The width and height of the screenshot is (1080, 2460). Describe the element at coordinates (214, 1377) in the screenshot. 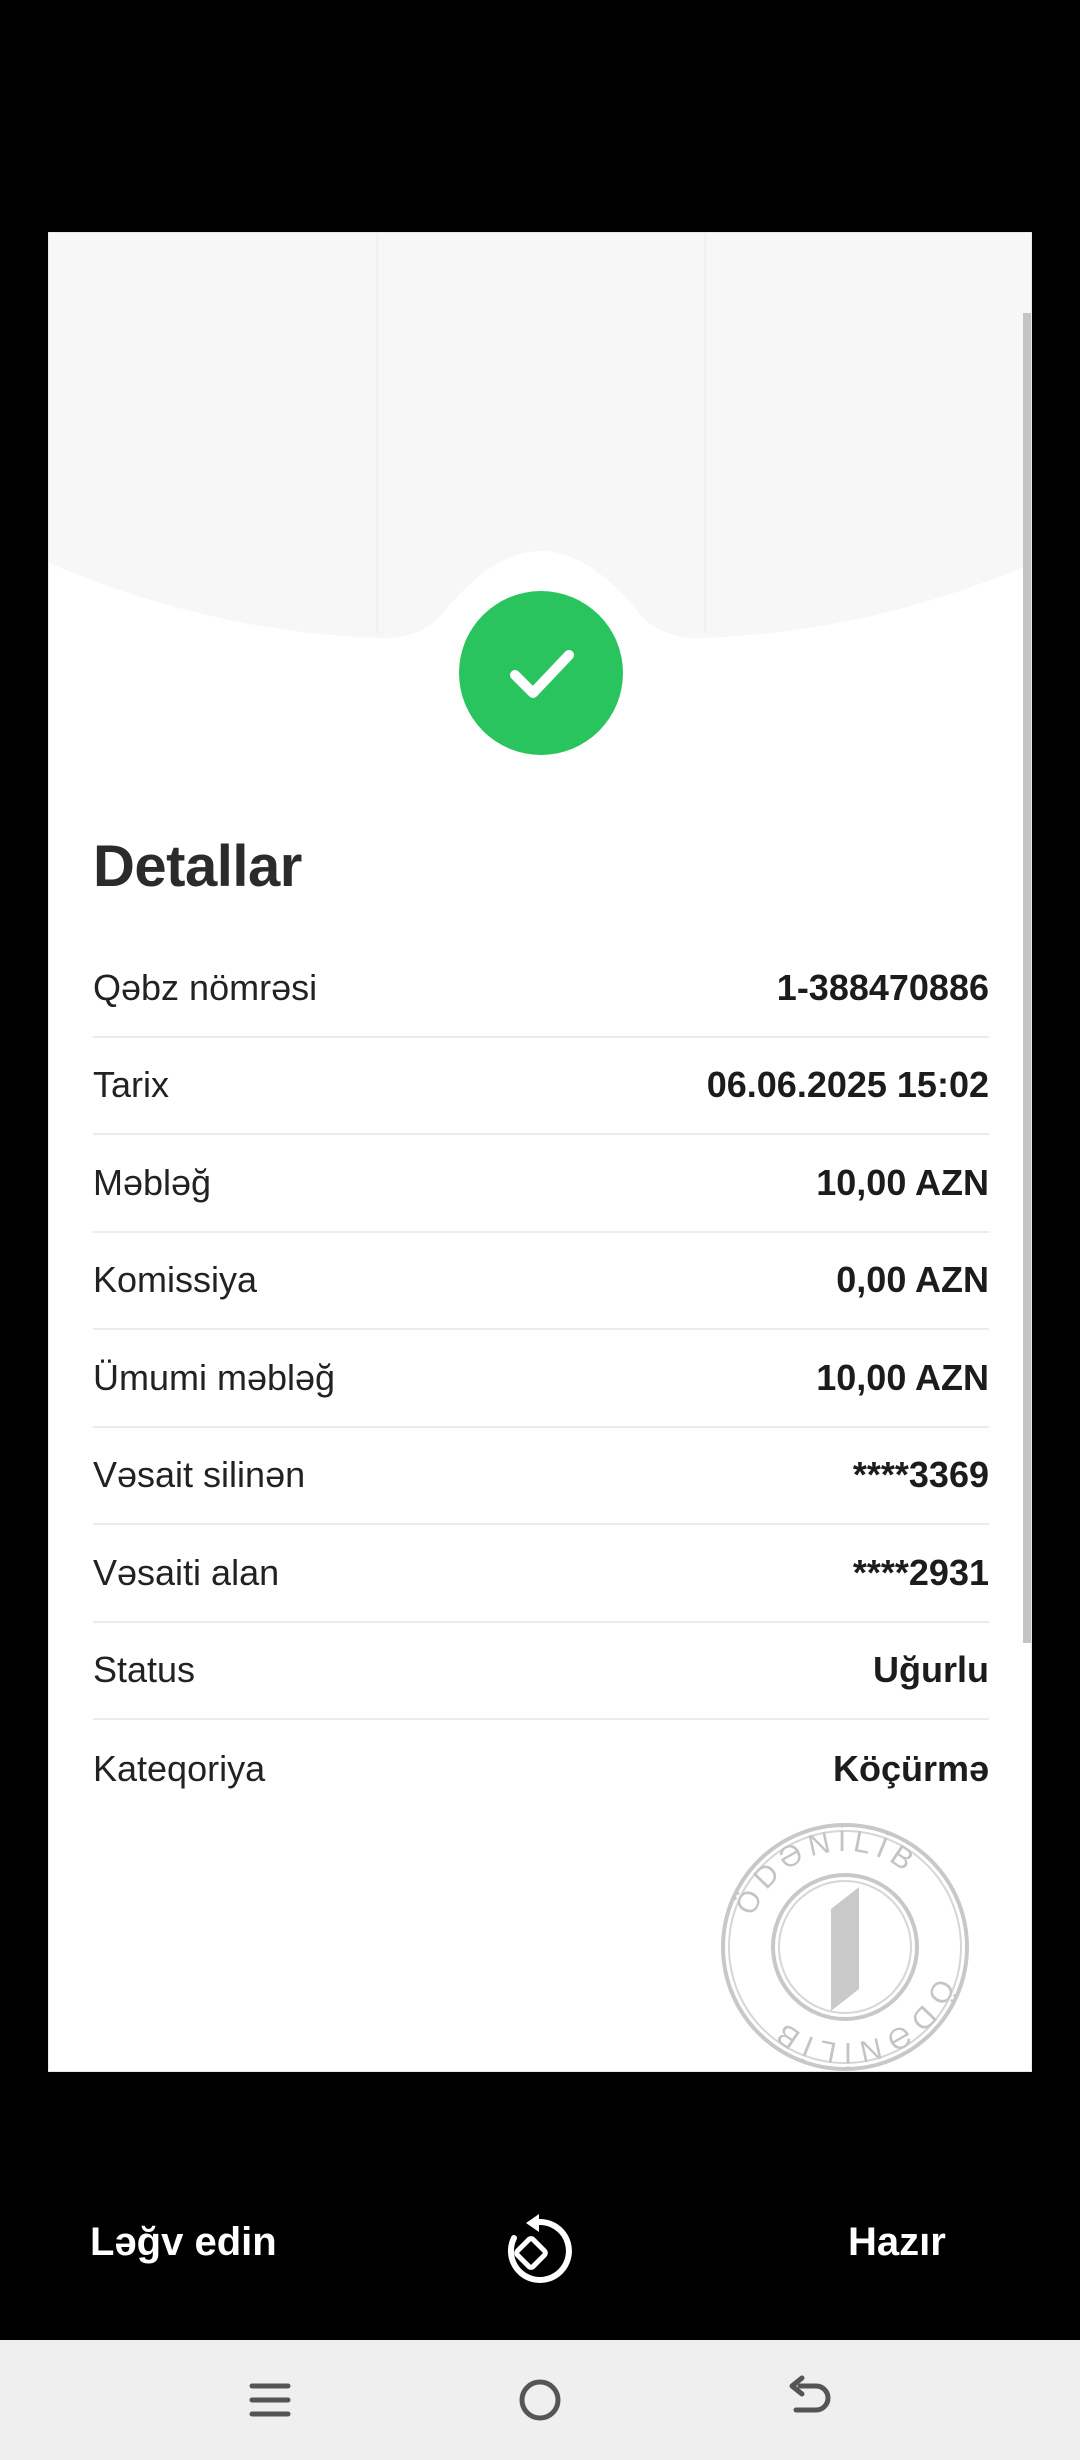

I see `row-label: Ümumi məbləğ` at that location.